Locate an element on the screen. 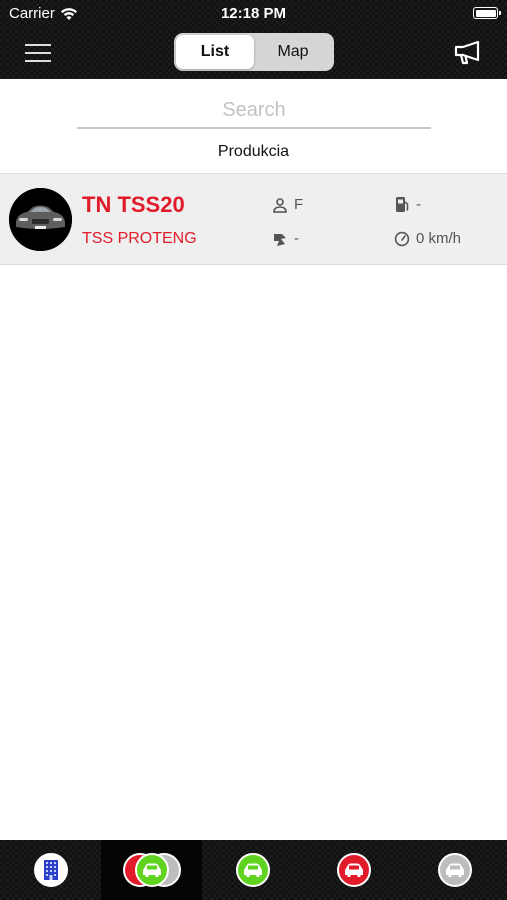 The width and height of the screenshot is (507, 900). megaphone-icon is located at coordinates (468, 53).